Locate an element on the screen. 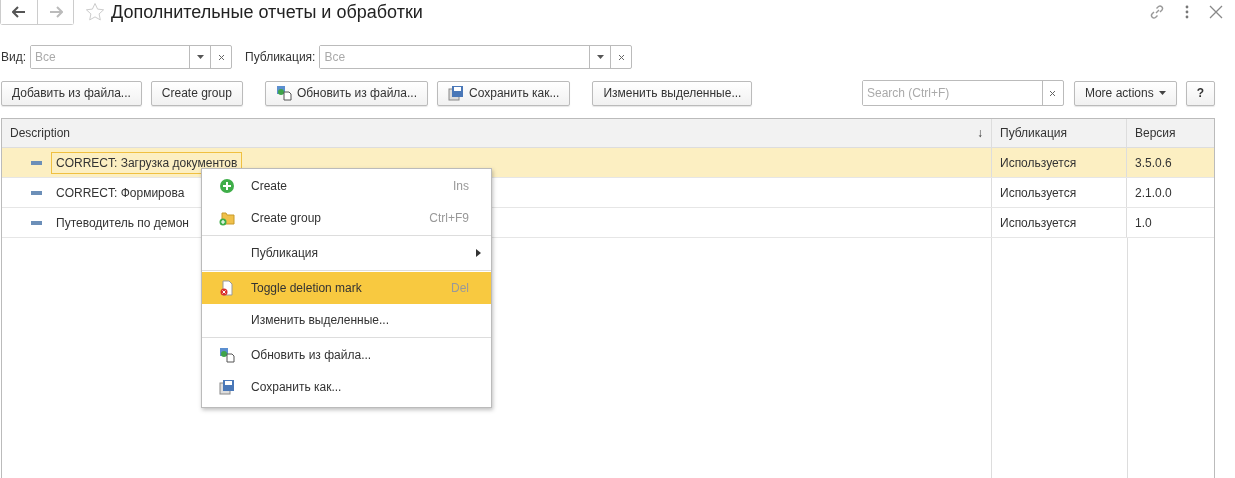  shortcut-label: Ctrl+F9 is located at coordinates (449, 218).